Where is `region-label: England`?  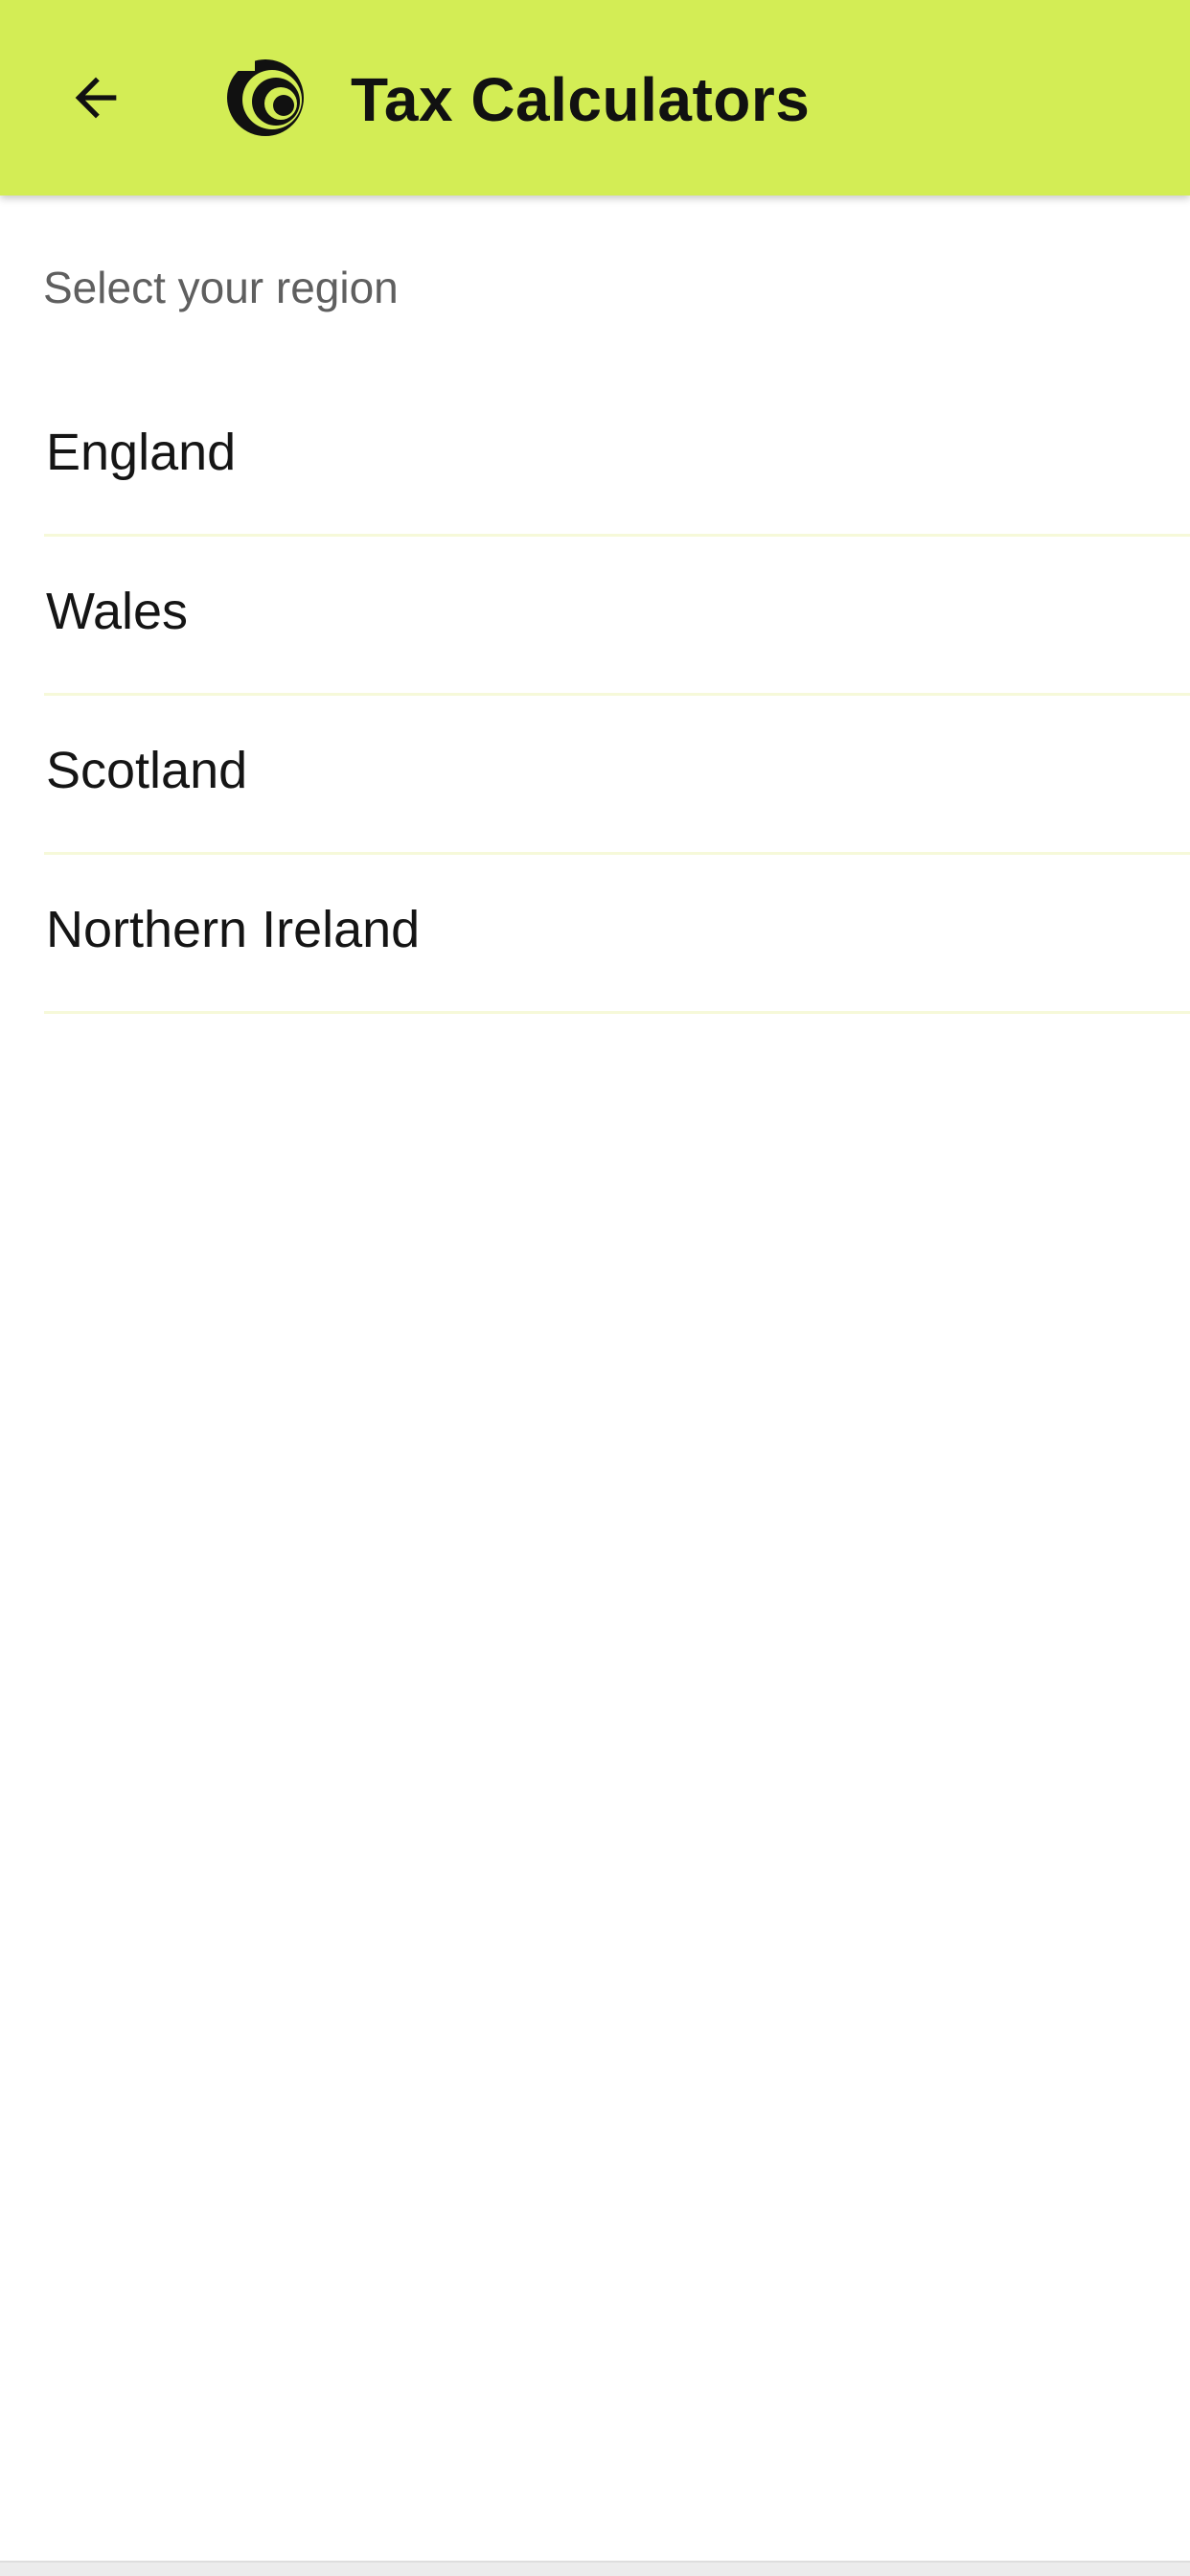
region-label: England is located at coordinates (141, 452).